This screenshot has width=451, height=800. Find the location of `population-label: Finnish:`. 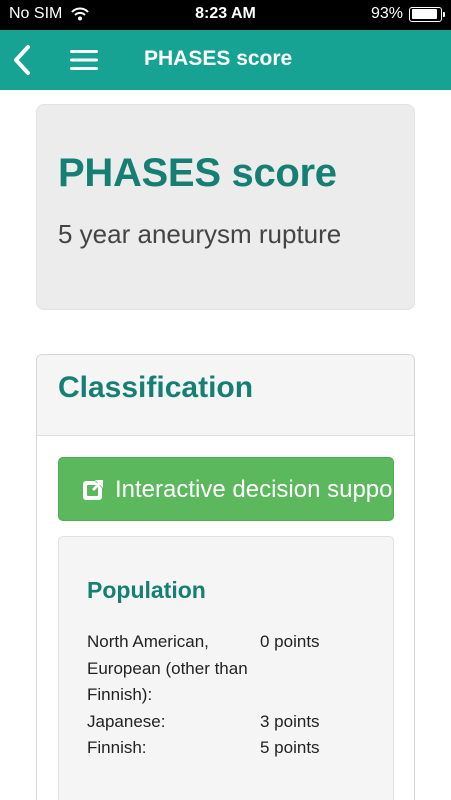

population-label: Finnish: is located at coordinates (117, 747).